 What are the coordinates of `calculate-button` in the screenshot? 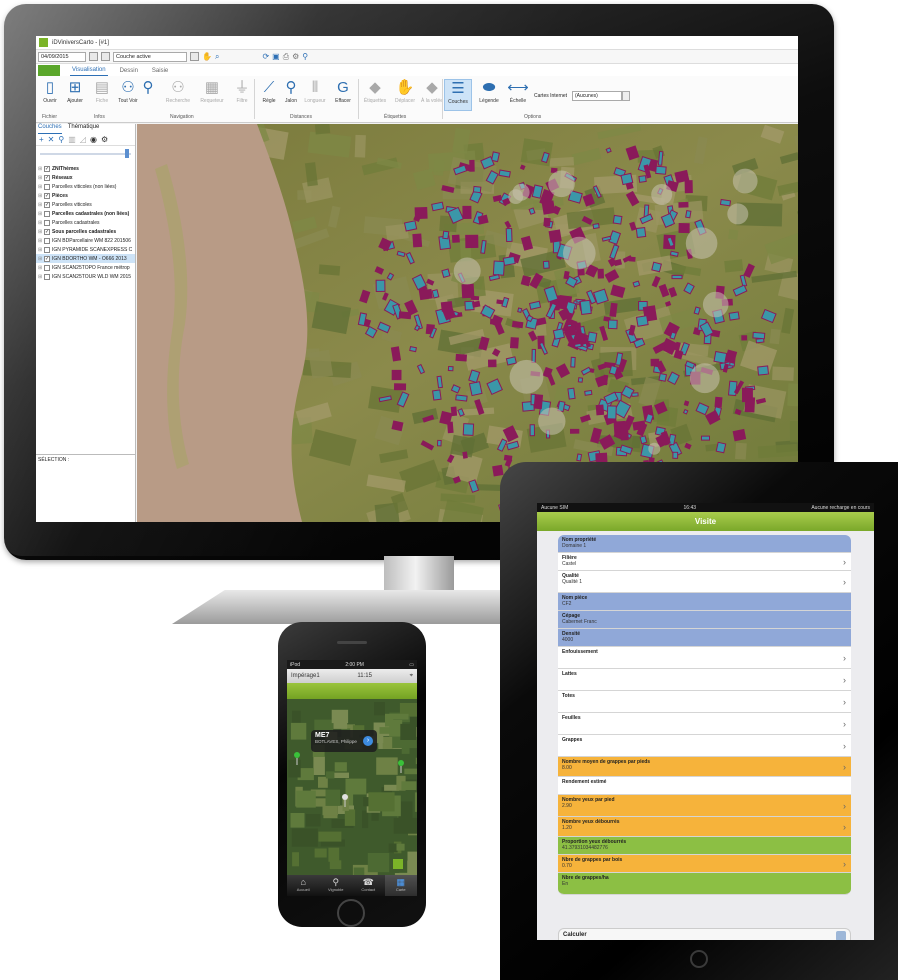 It's located at (841, 935).